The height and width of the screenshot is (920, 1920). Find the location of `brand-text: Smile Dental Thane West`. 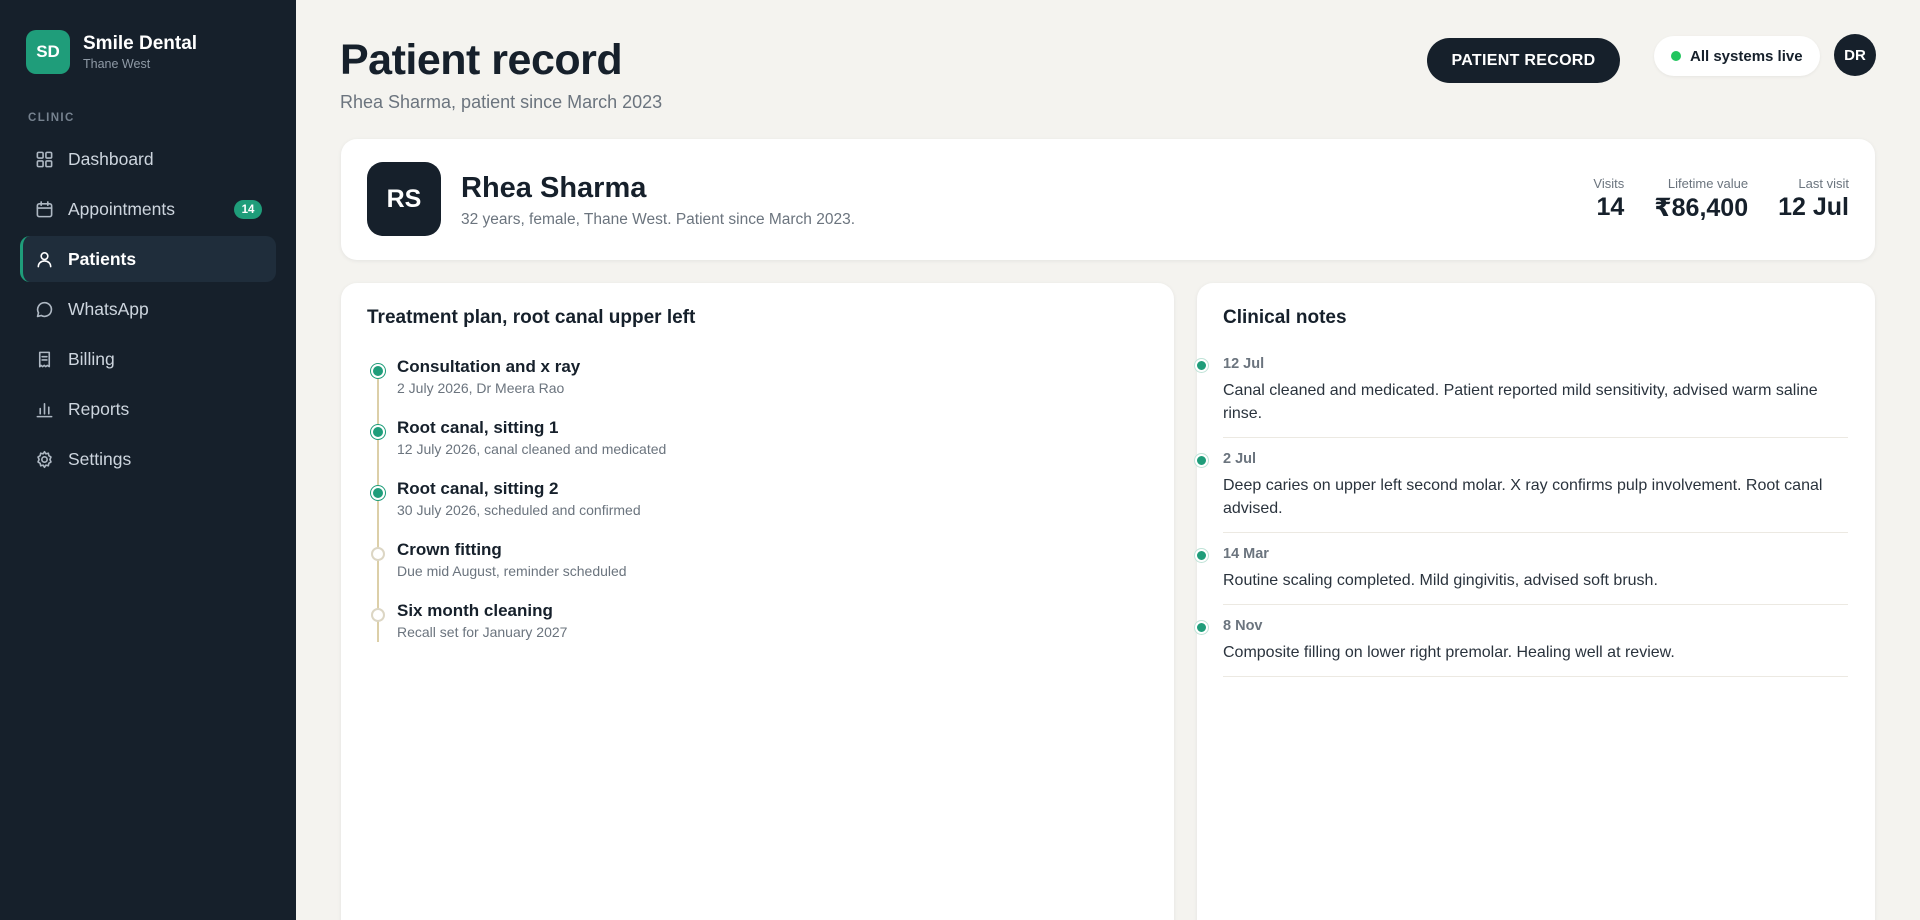

brand-text: Smile Dental Thane West is located at coordinates (140, 52).